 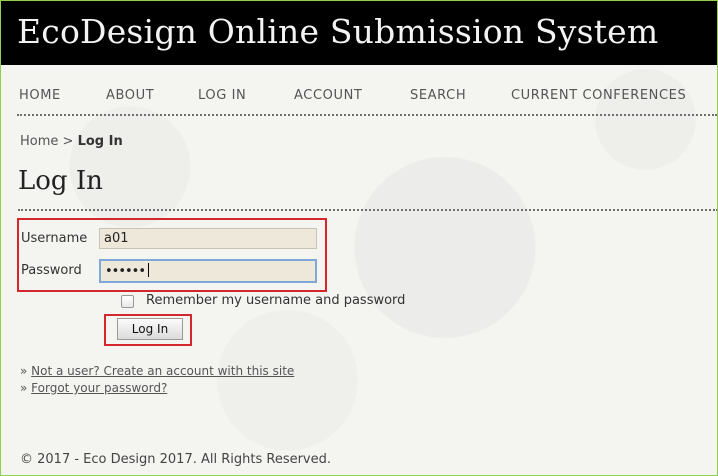 What do you see at coordinates (125, 271) in the screenshot?
I see `password-value: ••••••` at bounding box center [125, 271].